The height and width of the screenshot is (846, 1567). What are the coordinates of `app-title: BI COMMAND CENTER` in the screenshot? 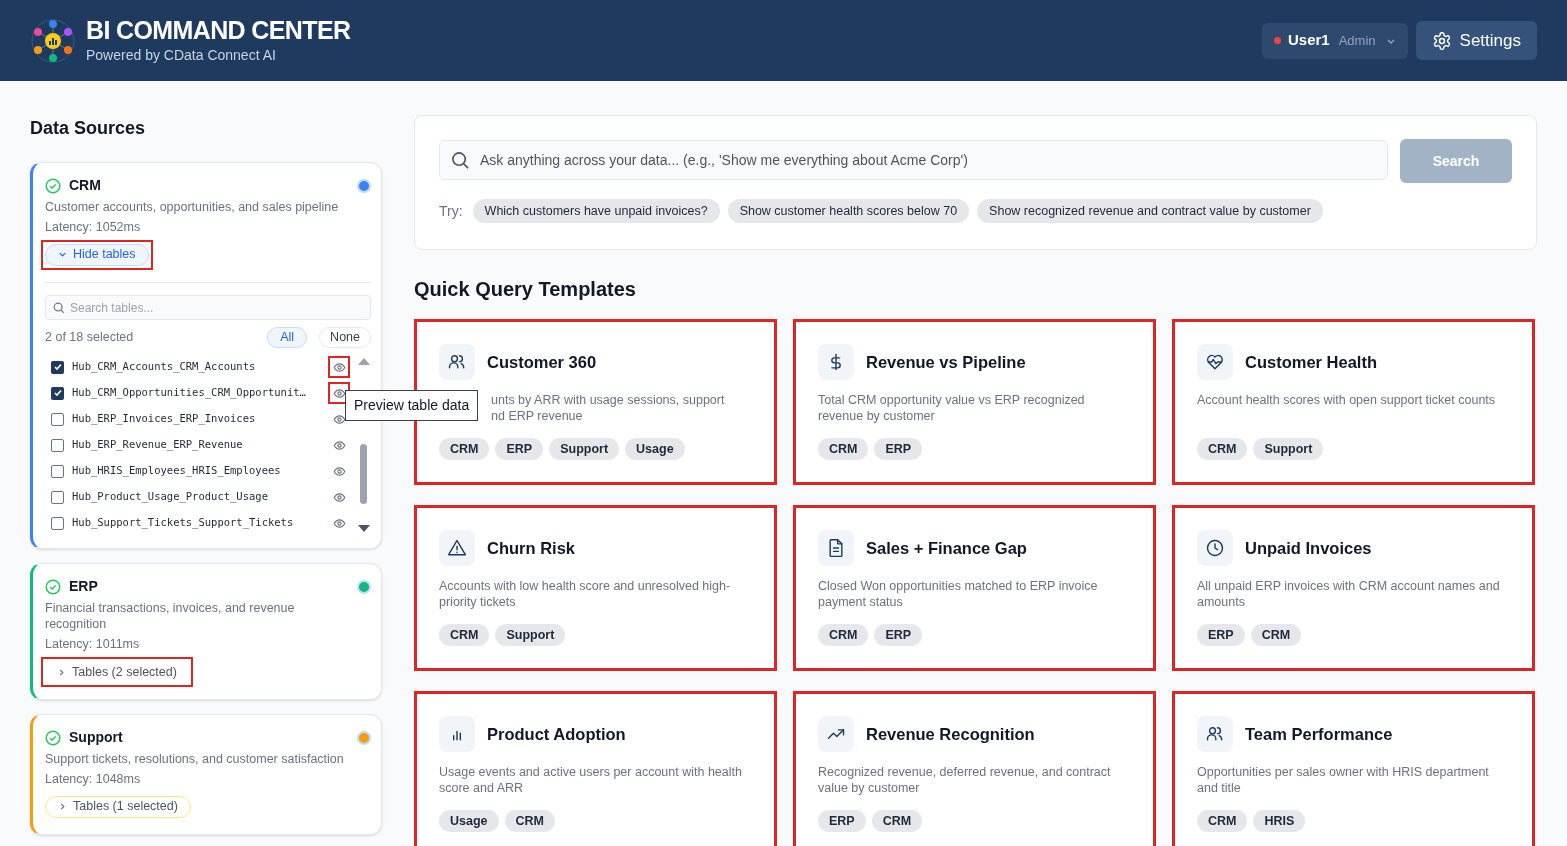 It's located at (218, 30).